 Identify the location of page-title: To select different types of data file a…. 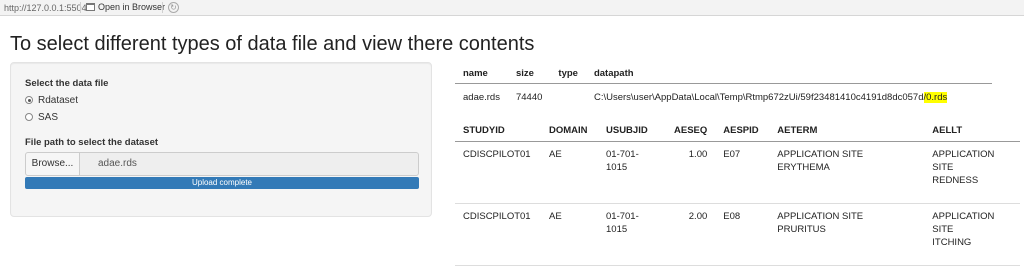
(272, 44).